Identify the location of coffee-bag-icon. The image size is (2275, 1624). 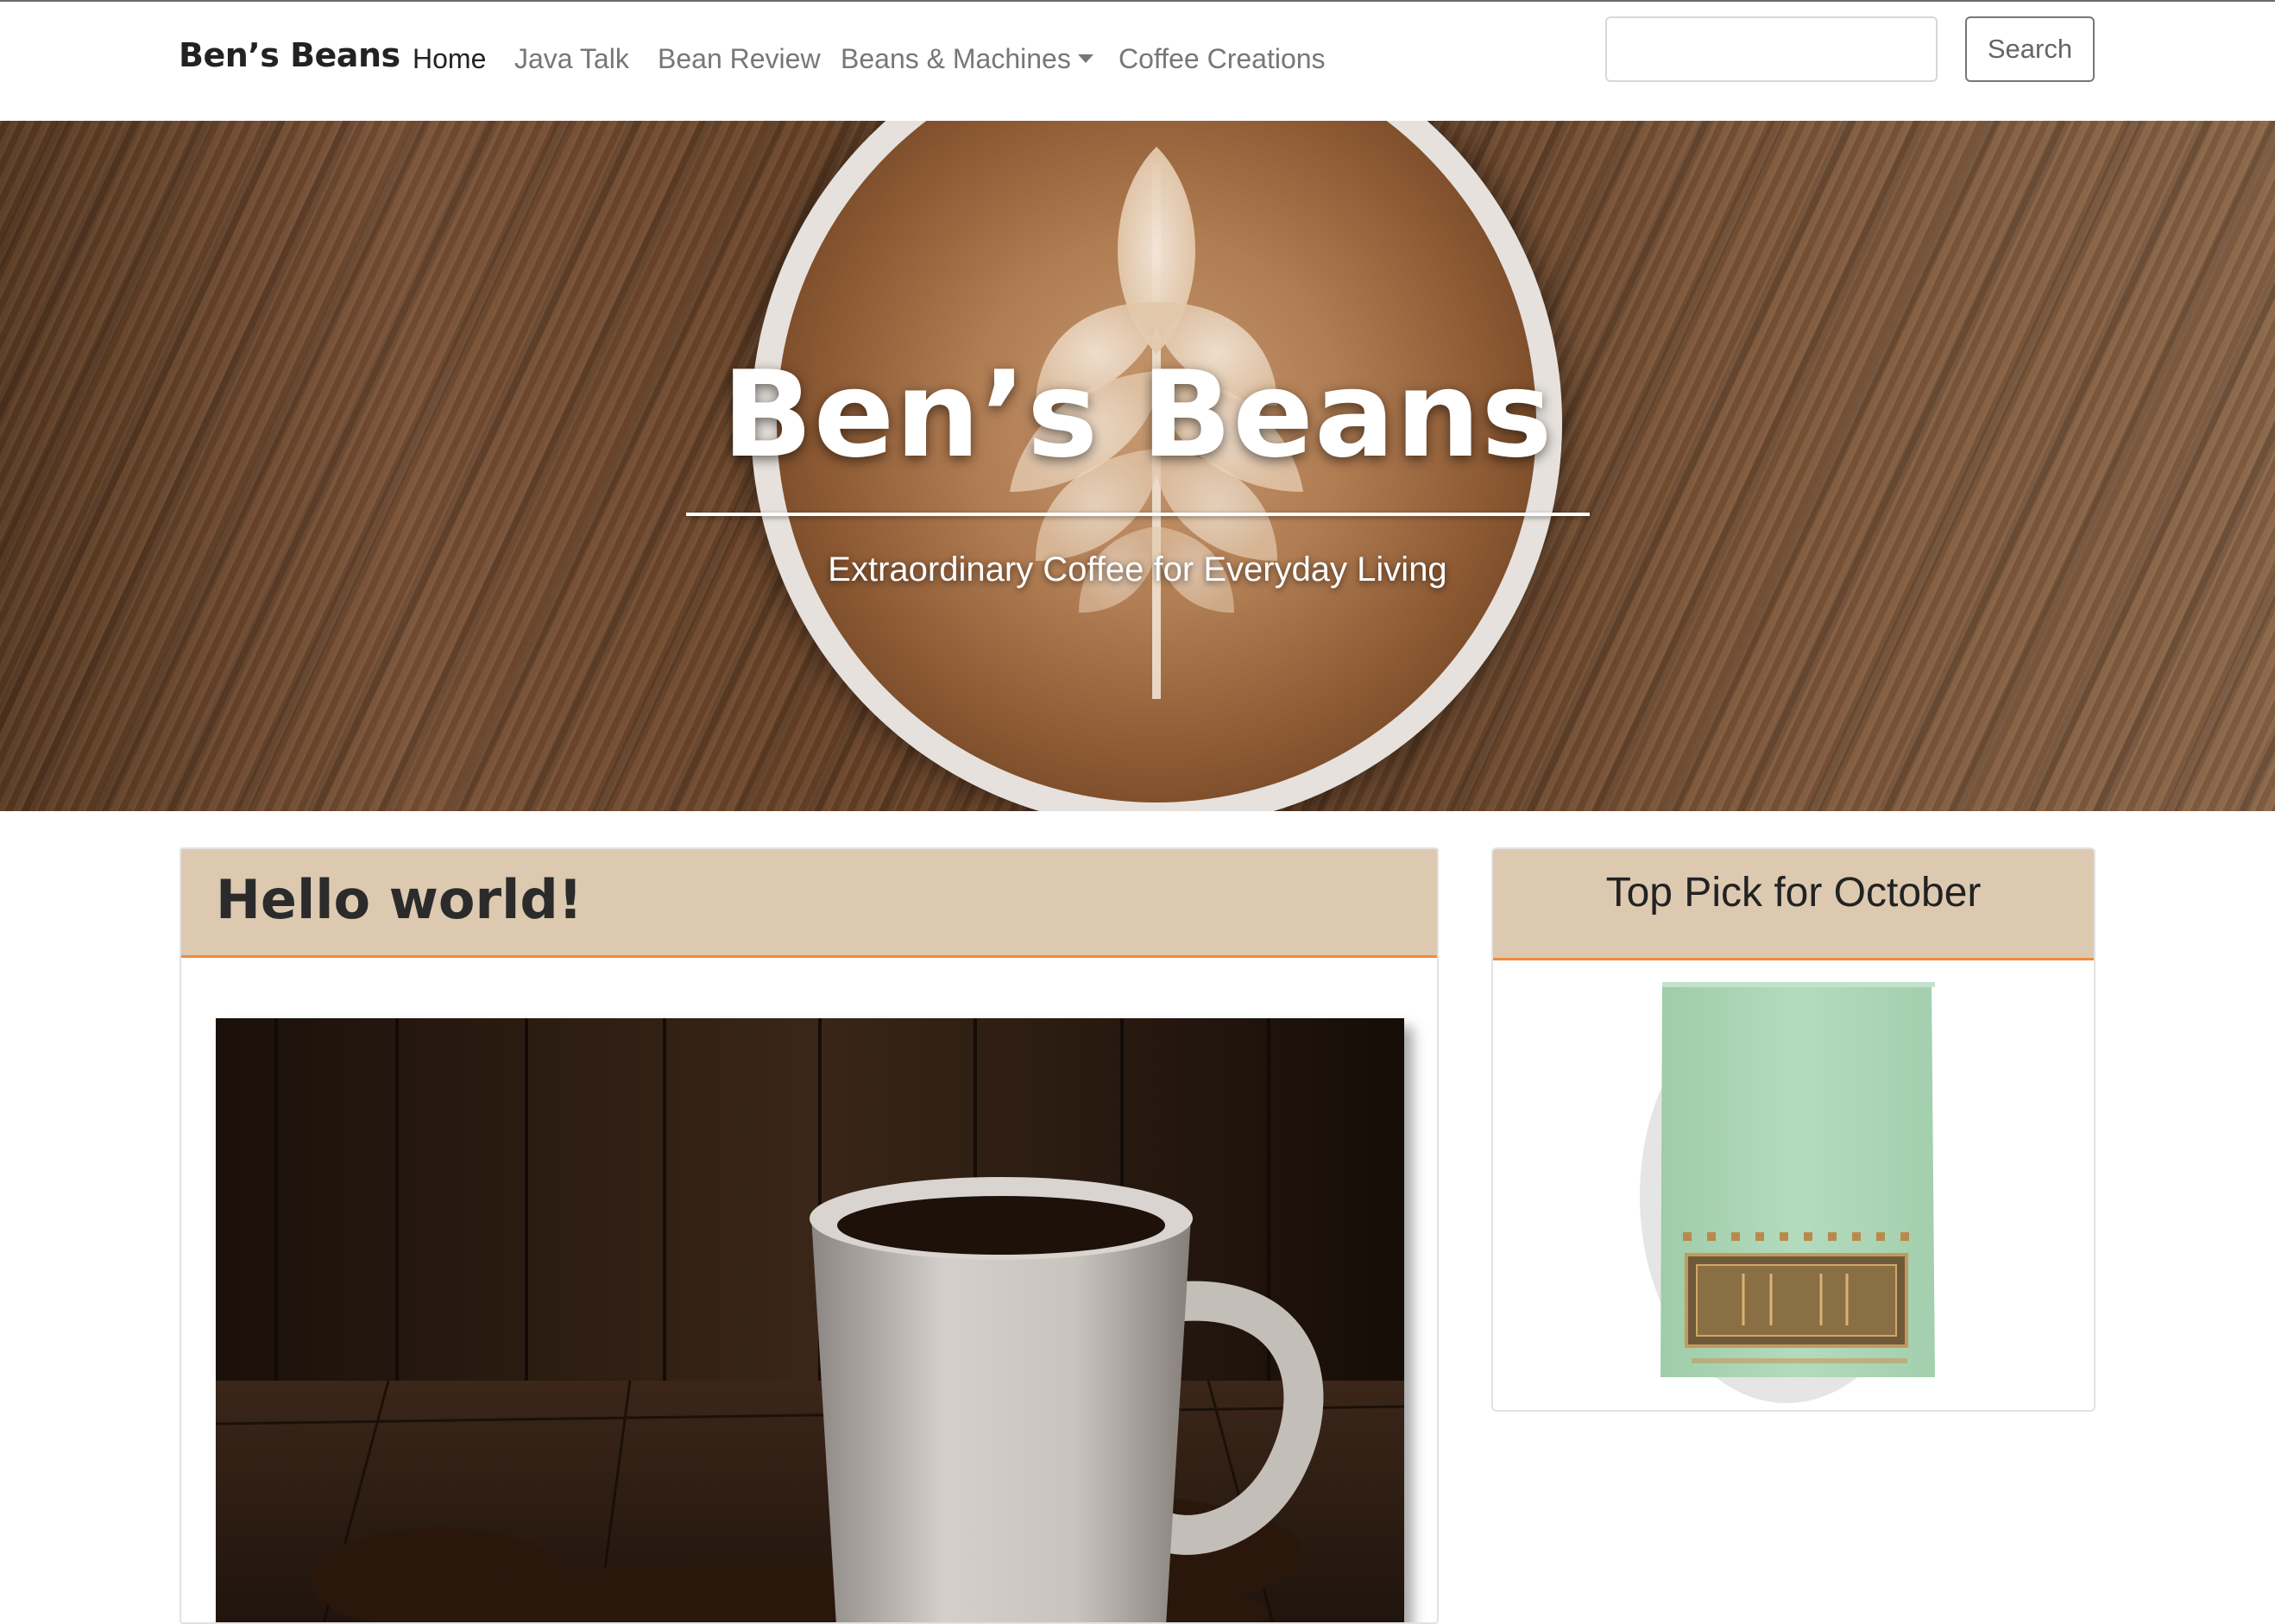
(1788, 1193).